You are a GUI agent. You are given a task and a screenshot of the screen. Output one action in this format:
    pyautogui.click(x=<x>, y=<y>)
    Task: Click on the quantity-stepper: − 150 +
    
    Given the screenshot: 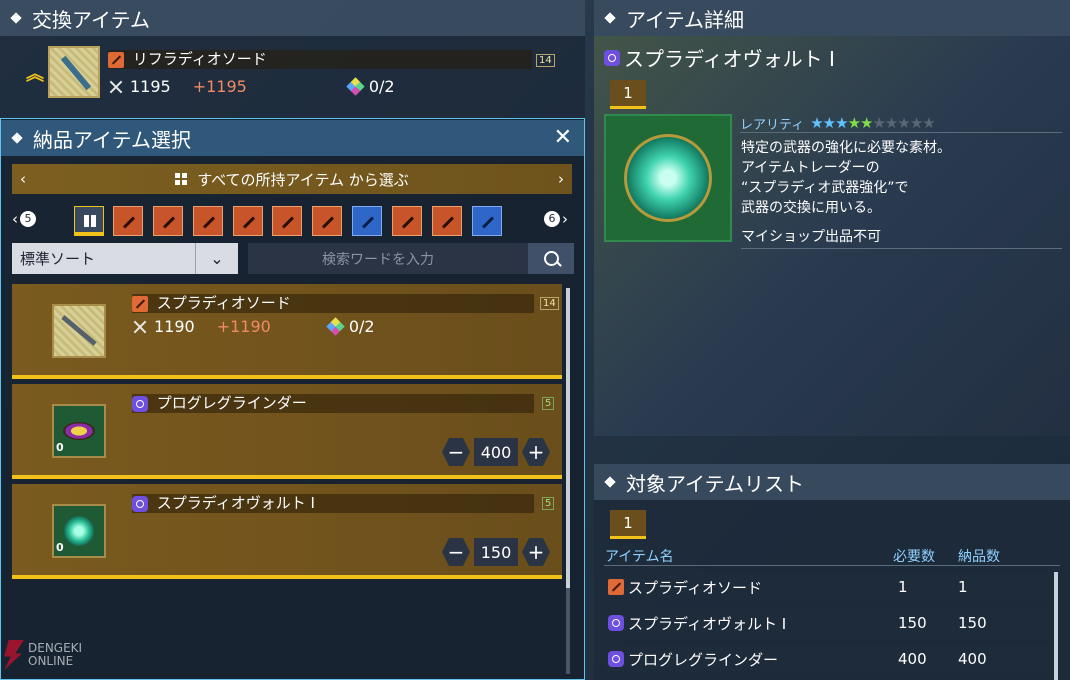 What is the action you would take?
    pyautogui.click(x=496, y=552)
    